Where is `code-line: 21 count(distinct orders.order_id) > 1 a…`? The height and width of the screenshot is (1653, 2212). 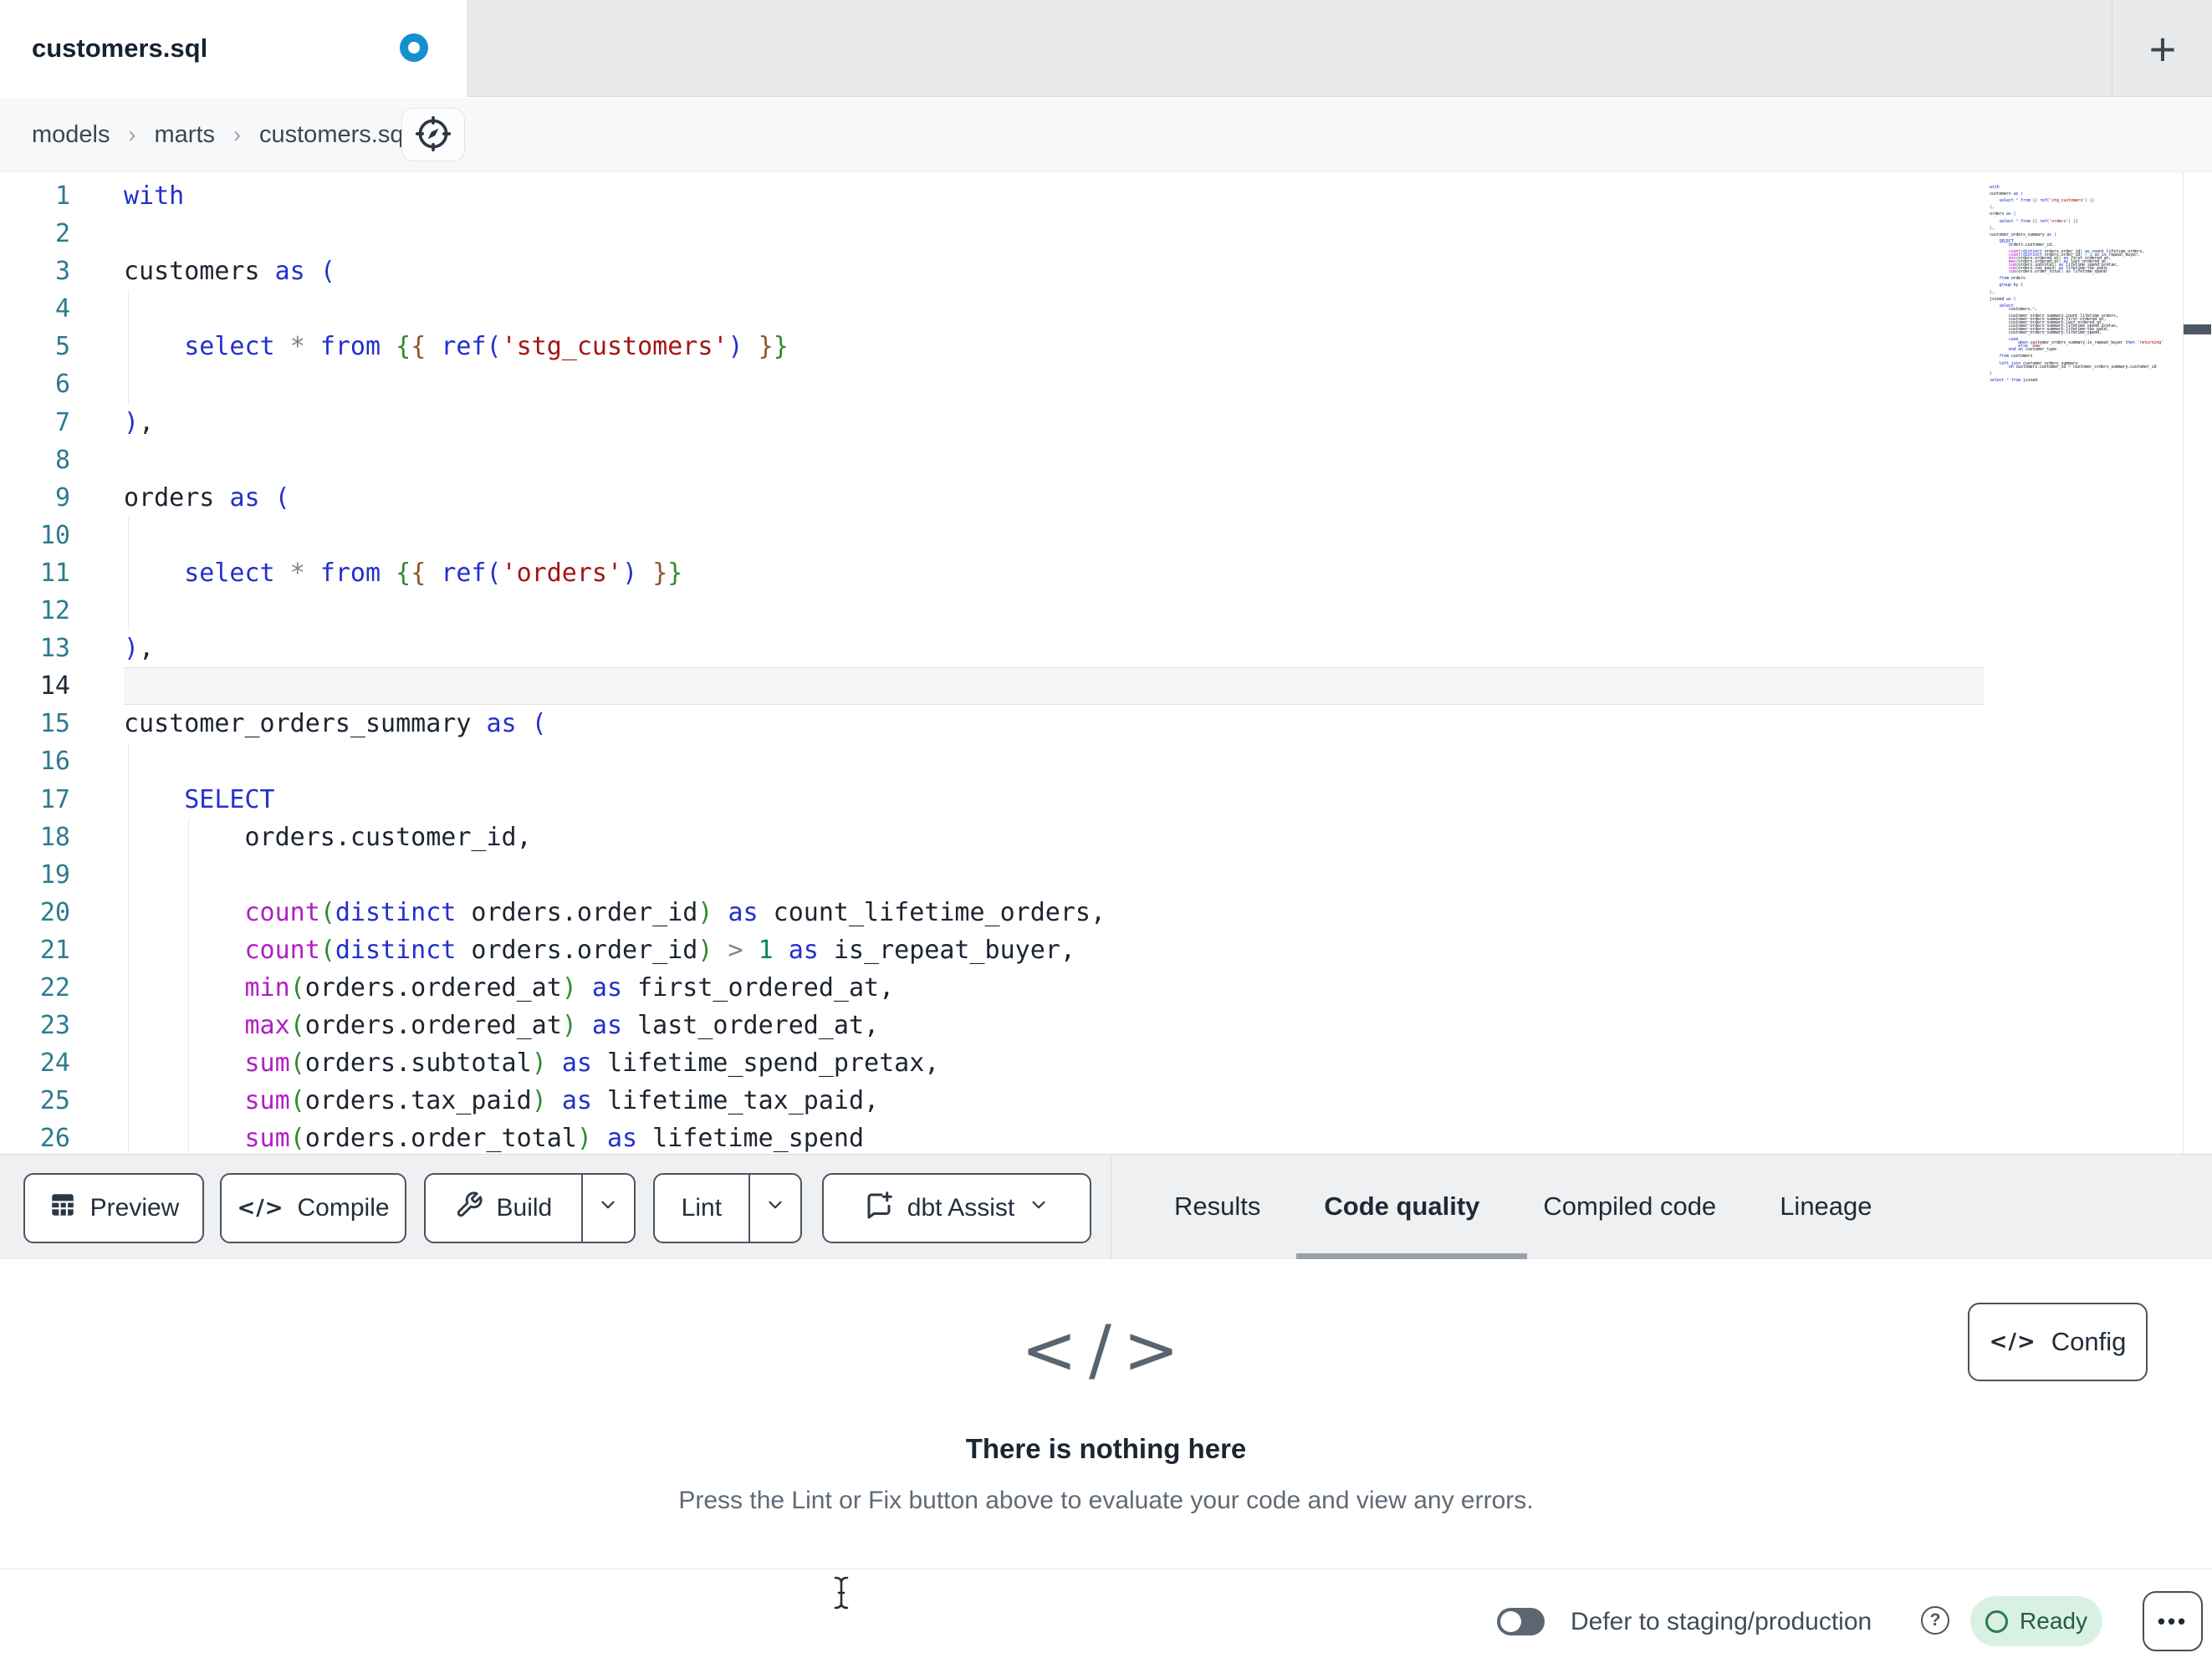
code-line: 21 count(distinct orders.order_id) > 1 a… is located at coordinates (992, 950).